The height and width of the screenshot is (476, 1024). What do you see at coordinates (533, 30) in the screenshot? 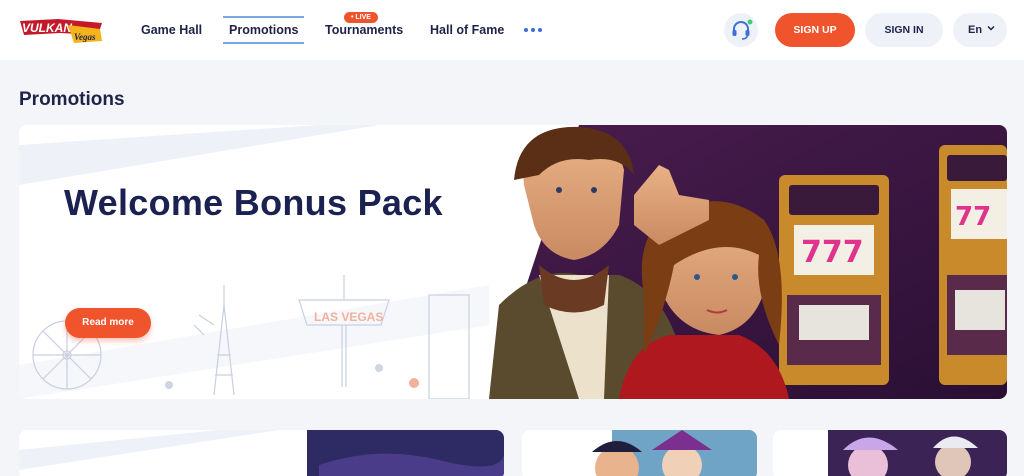
I see `more-dots-icon` at bounding box center [533, 30].